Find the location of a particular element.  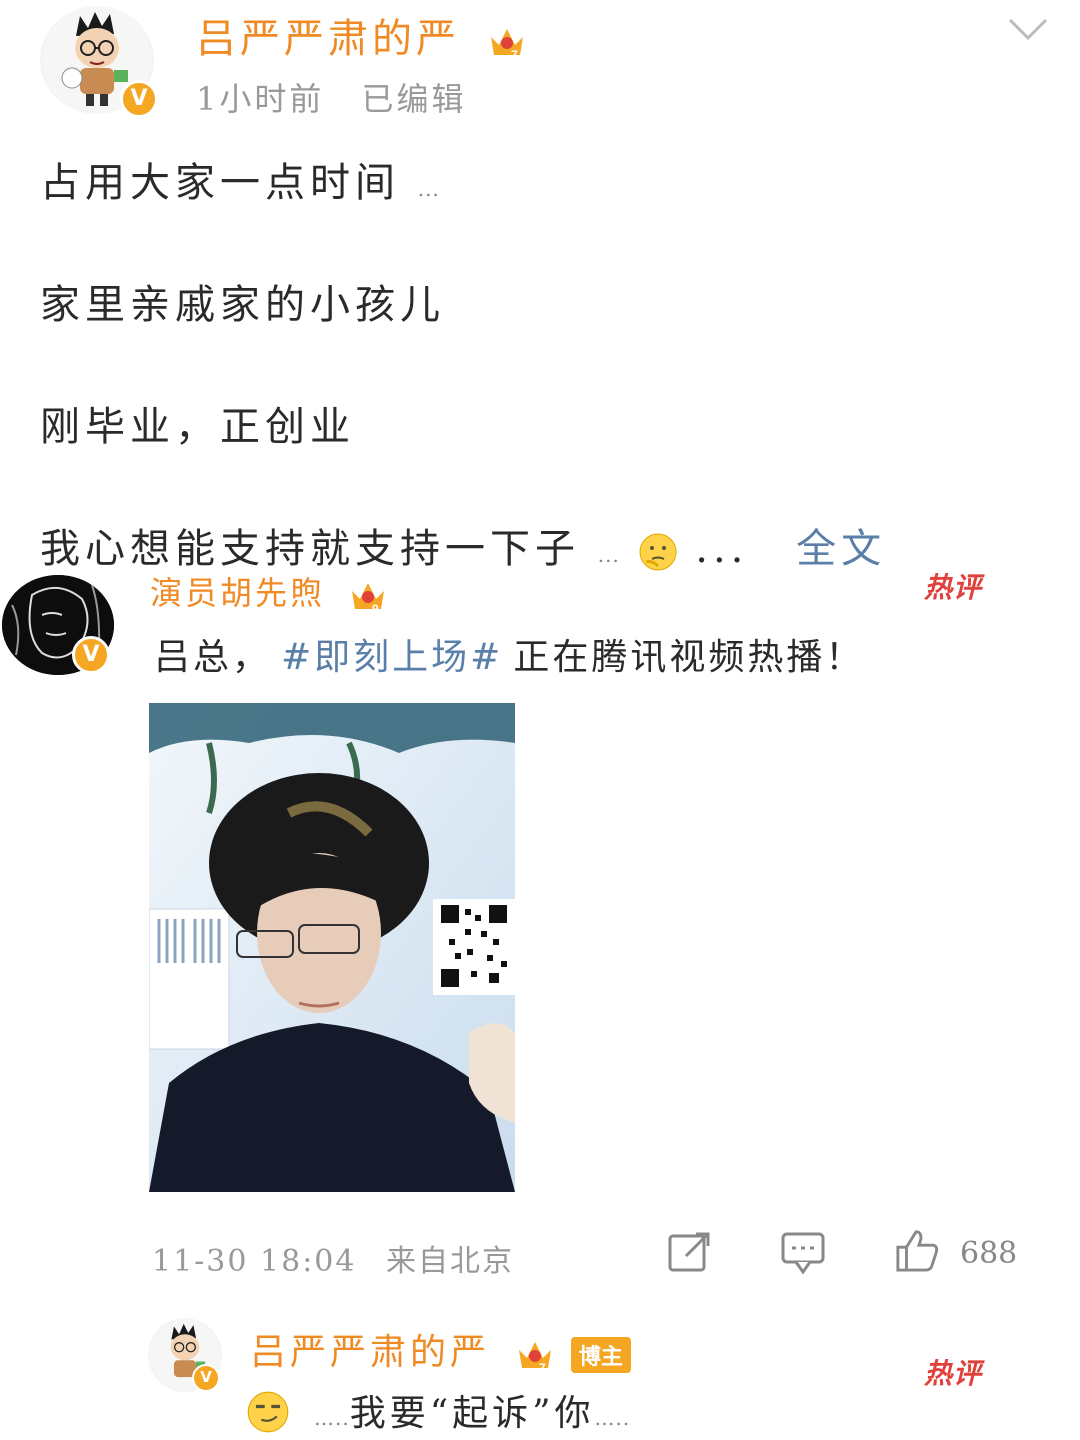

post-line-text: 家里亲戚家的小孩儿 is located at coordinates (242, 305).